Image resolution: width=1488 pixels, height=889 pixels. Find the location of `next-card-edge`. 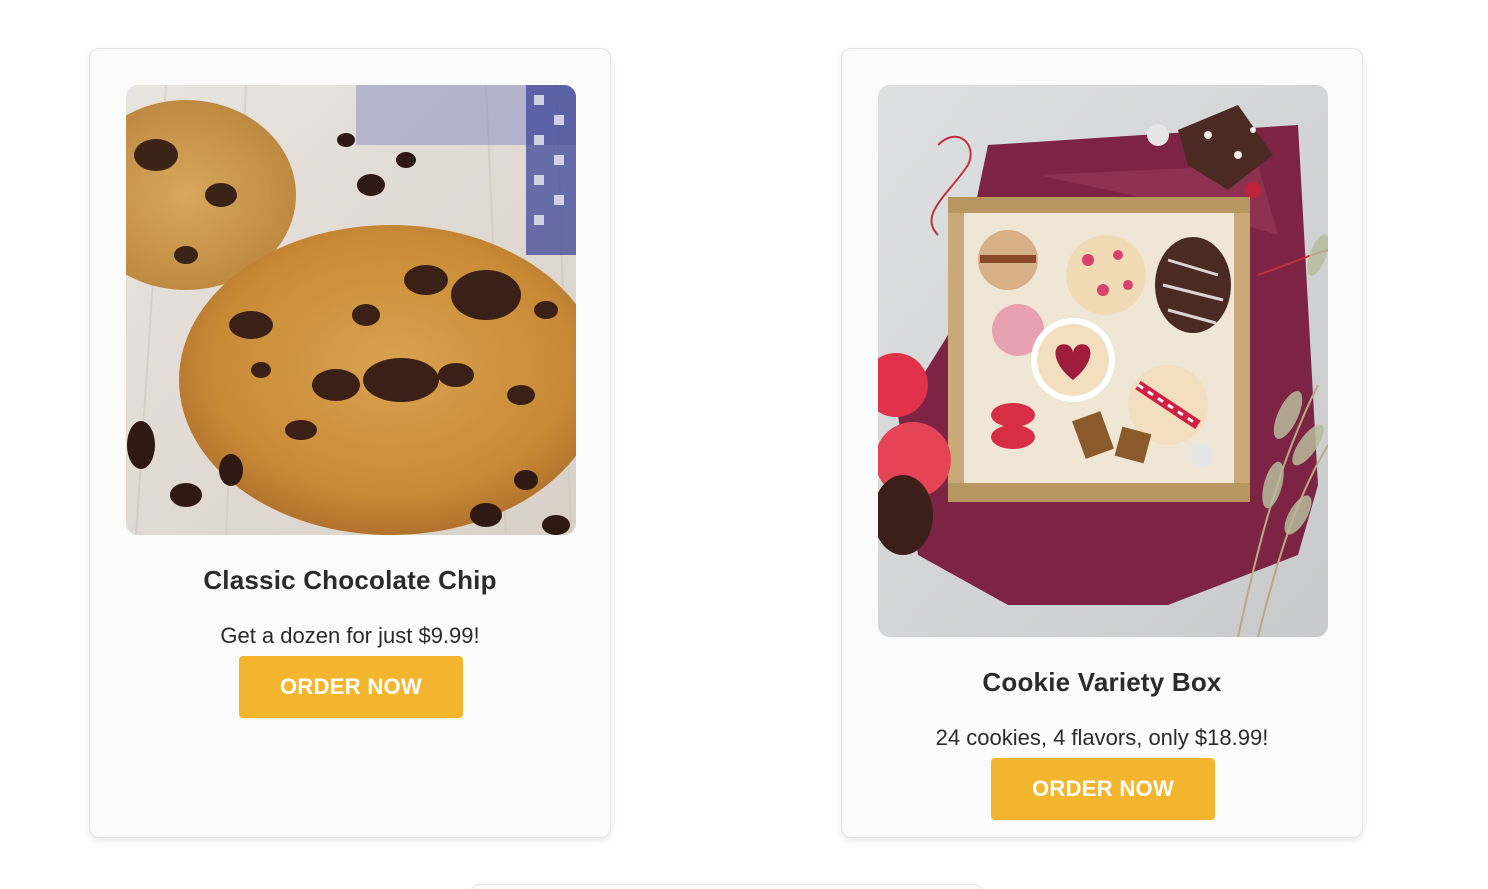

next-card-edge is located at coordinates (727, 886).